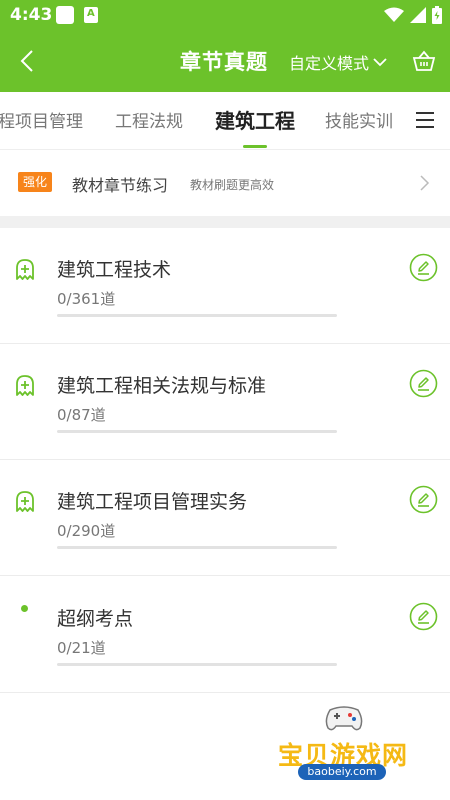 The width and height of the screenshot is (450, 800). Describe the element at coordinates (342, 772) in the screenshot. I see `watermark-url: baobeiy.com` at that location.